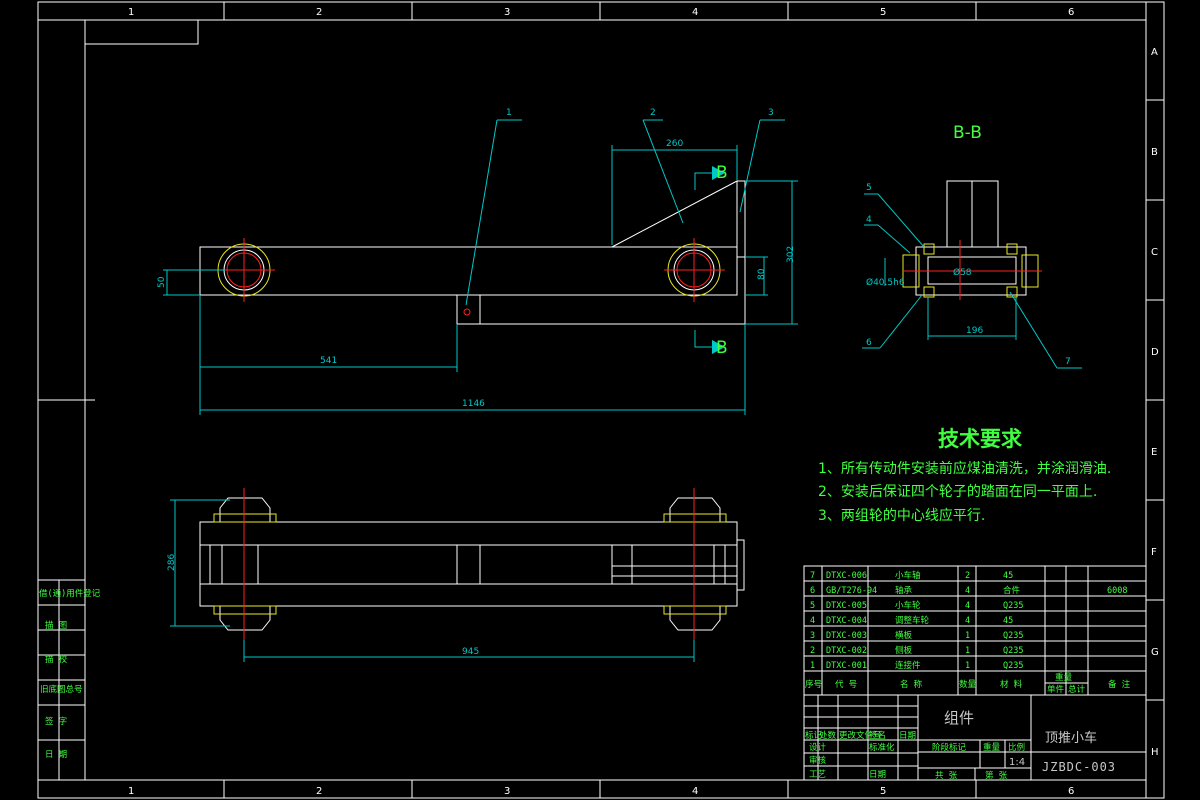 Image resolution: width=1200 pixels, height=800 pixels. Describe the element at coordinates (791, 254) in the screenshot. I see `svg-text: 302` at that location.